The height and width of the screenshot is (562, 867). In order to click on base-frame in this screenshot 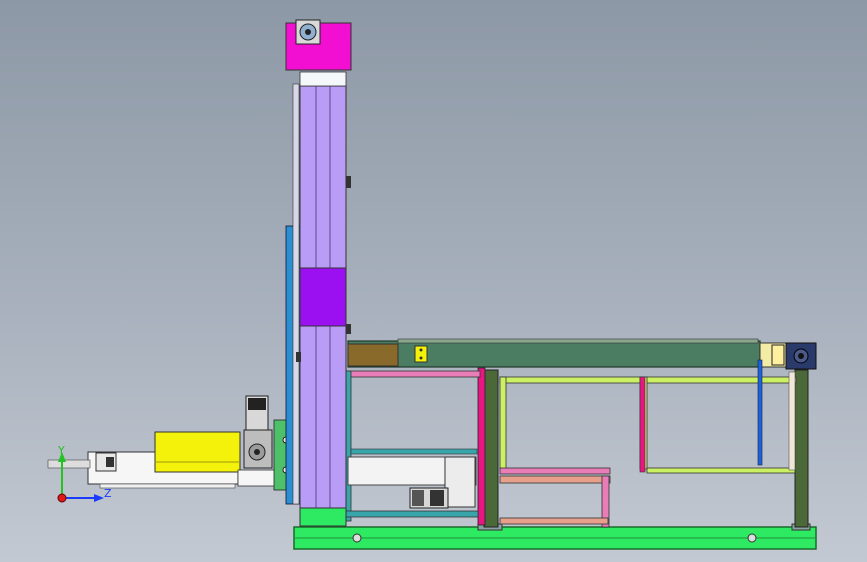, I will do `click(555, 536)`.